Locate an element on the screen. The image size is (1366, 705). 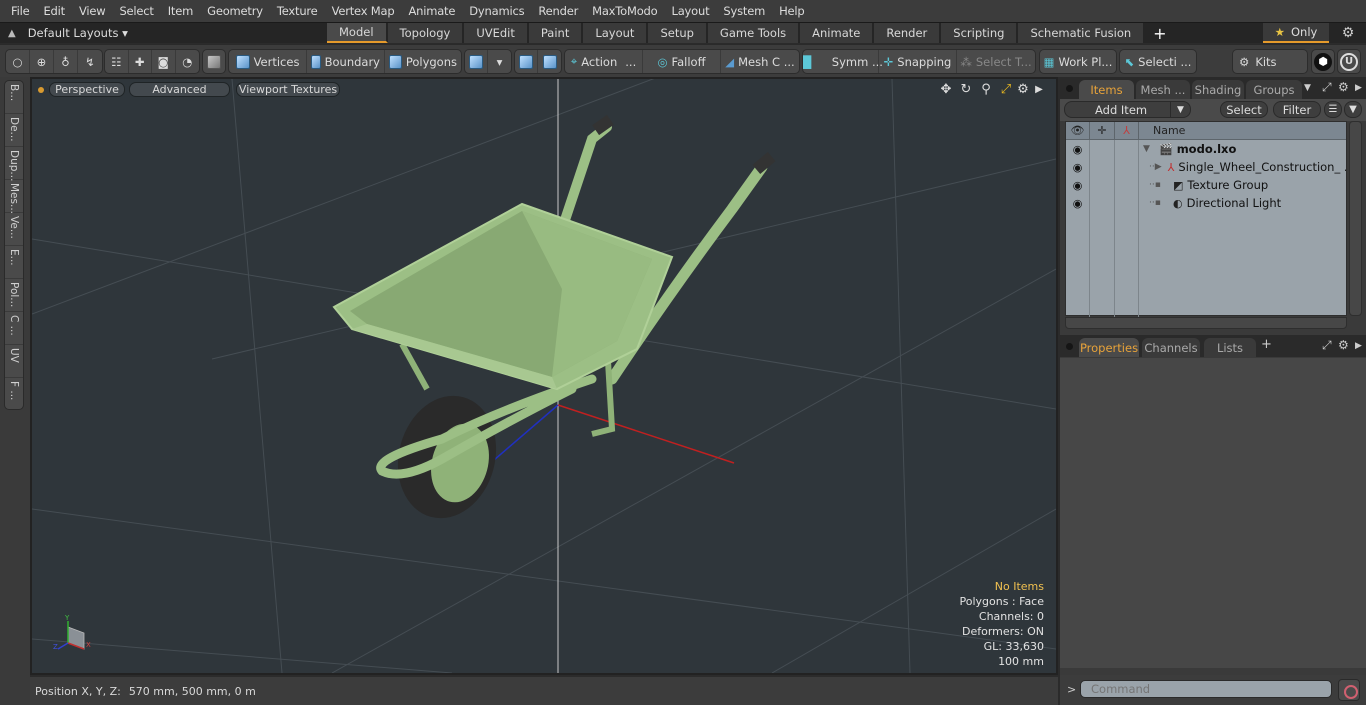
add-layout-tab-button: + is located at coordinates (1159, 33).